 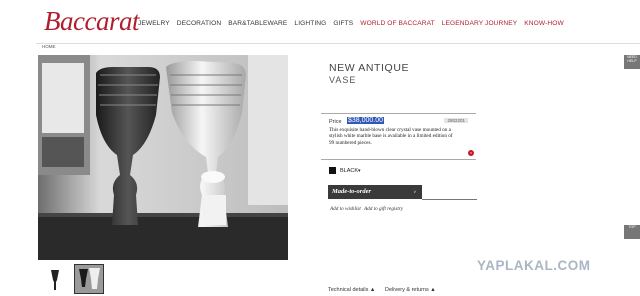 What do you see at coordinates (366, 120) in the screenshot?
I see `price-value: $38,000.00` at bounding box center [366, 120].